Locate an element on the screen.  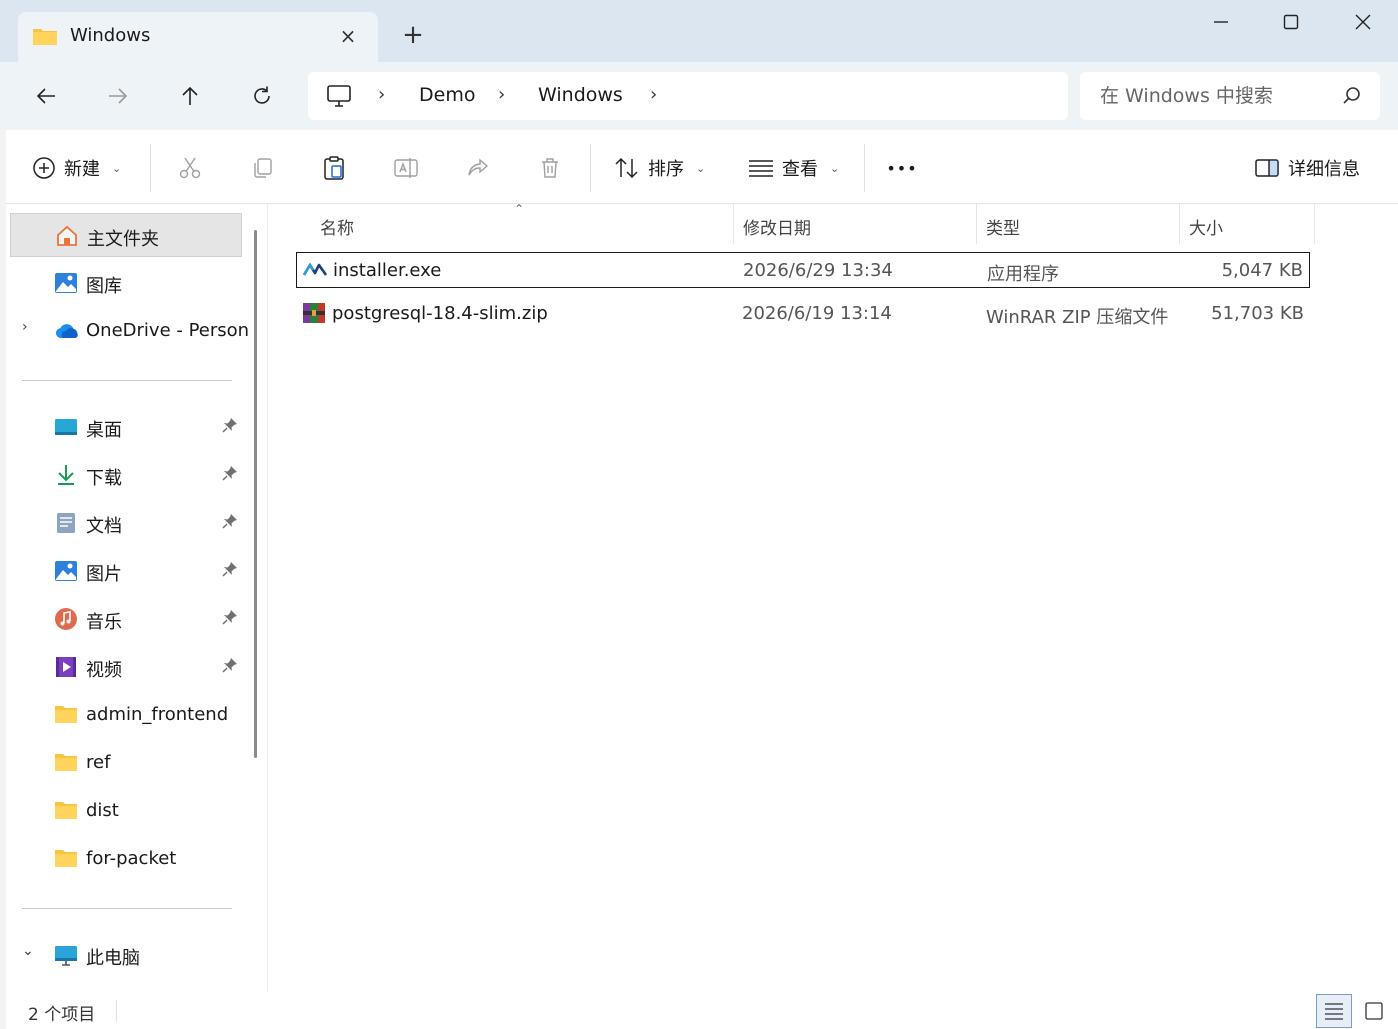
maximize-button is located at coordinates (1291, 22).